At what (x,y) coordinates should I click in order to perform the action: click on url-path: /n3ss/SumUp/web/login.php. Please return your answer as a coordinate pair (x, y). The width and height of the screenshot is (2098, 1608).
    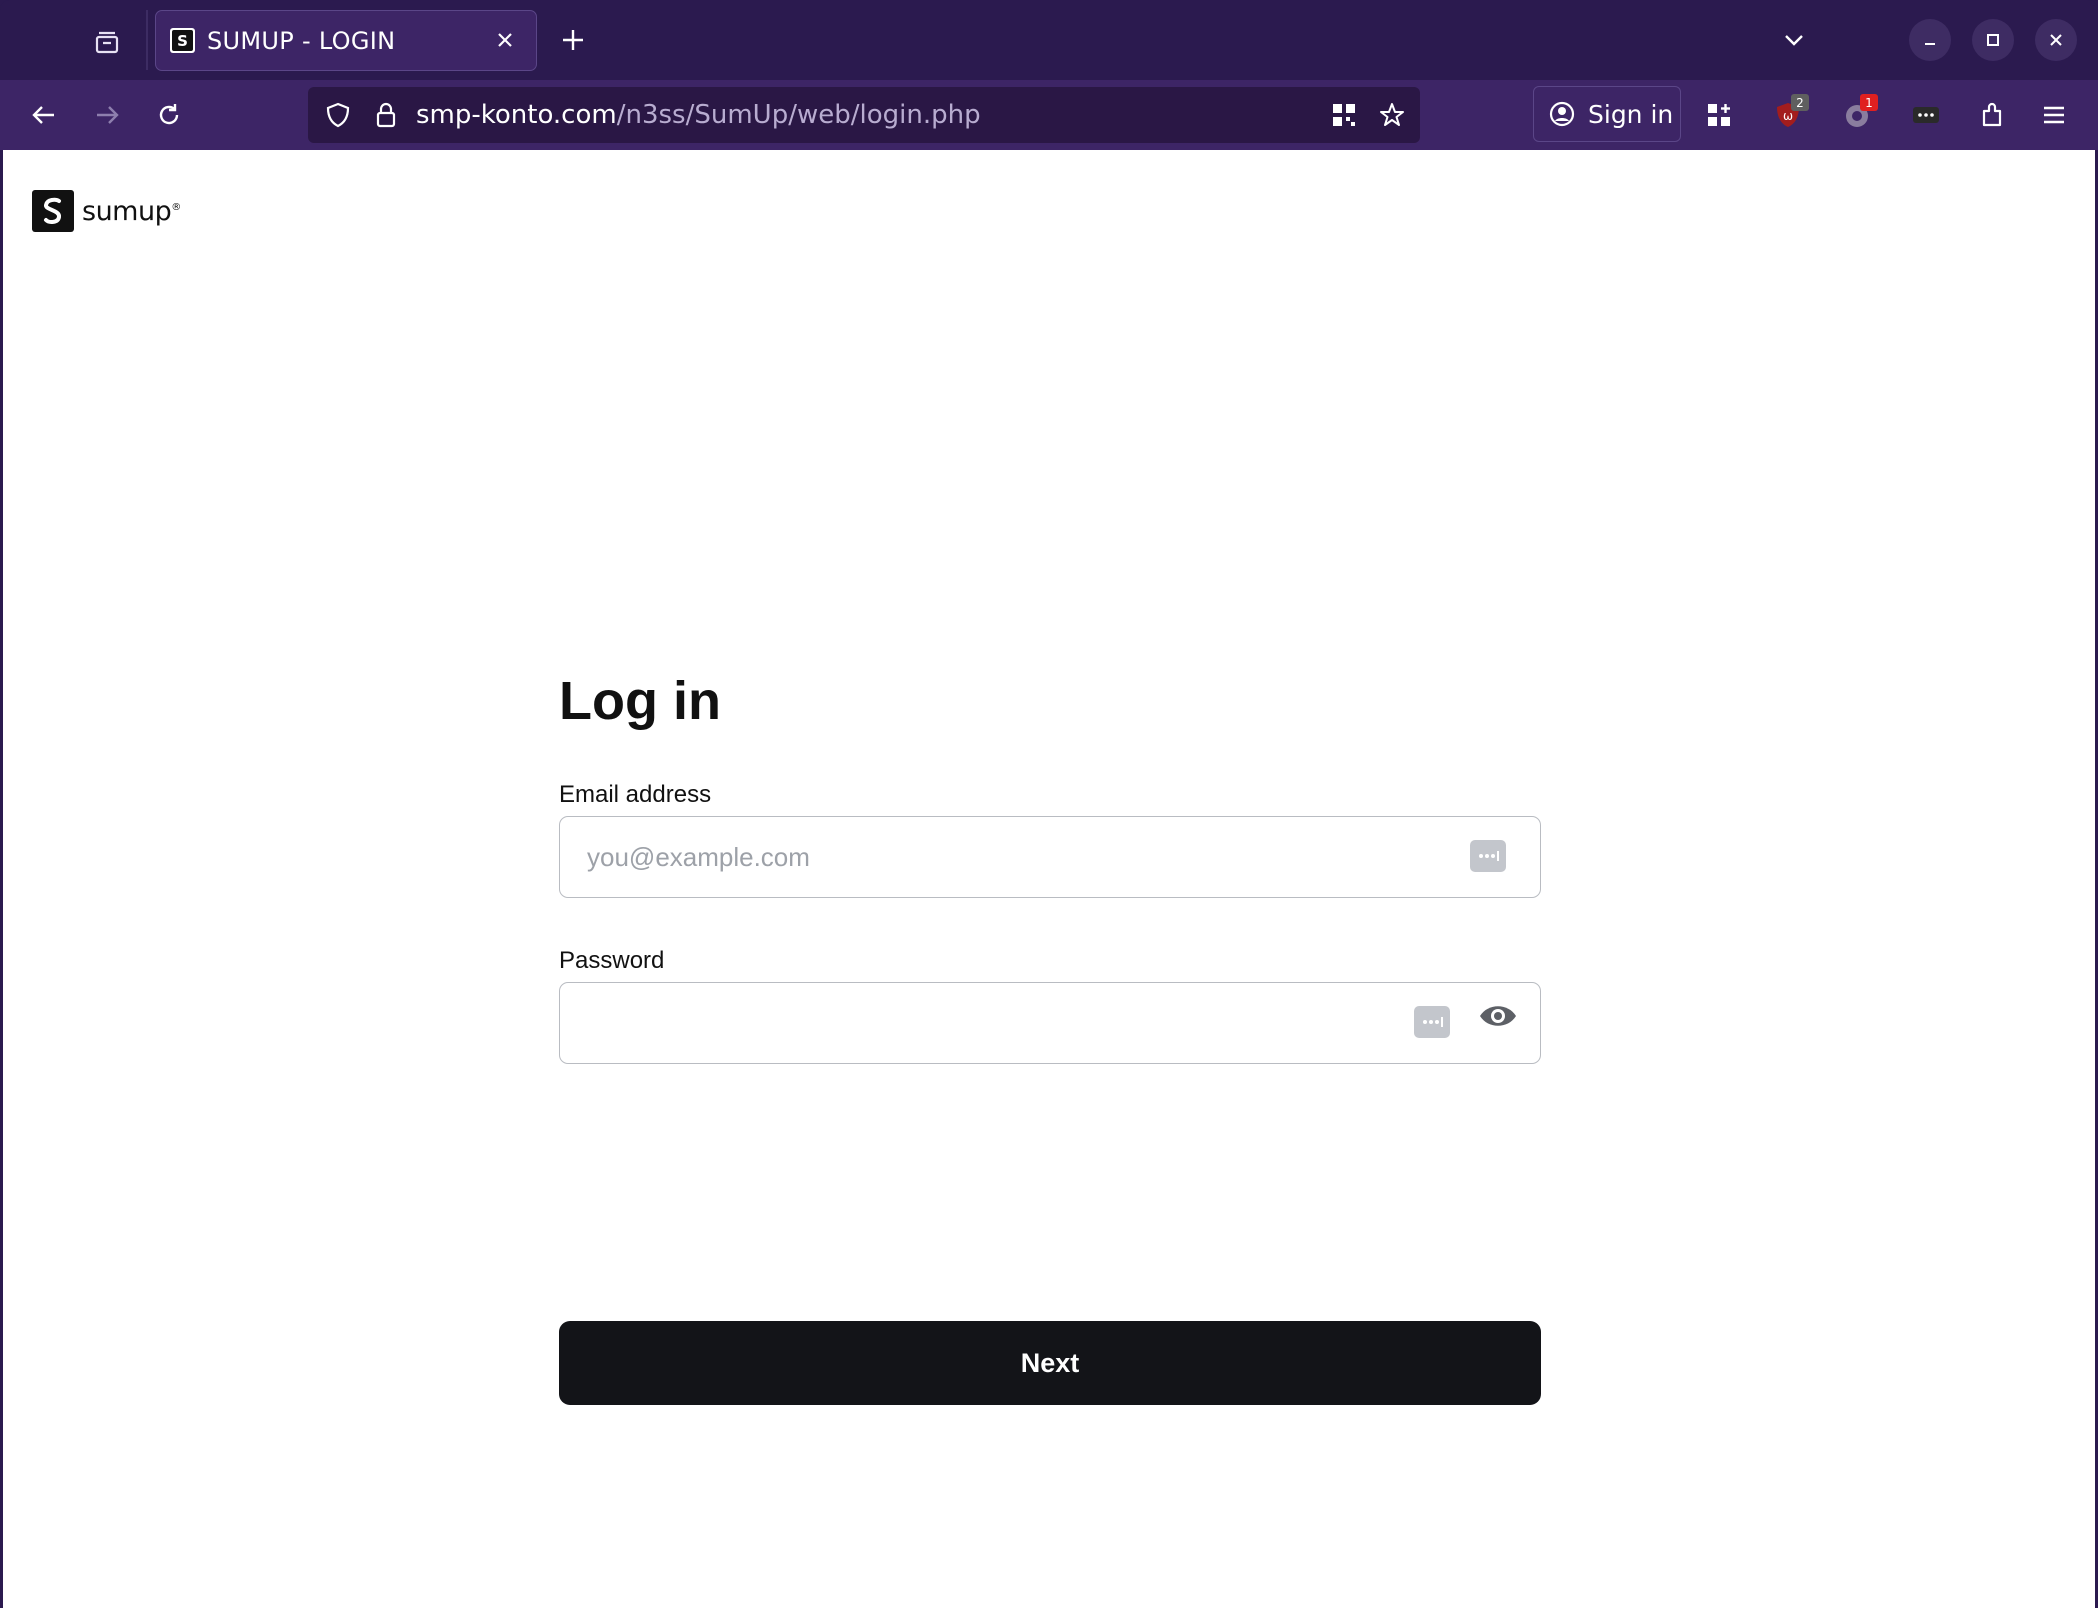
    Looking at the image, I should click on (798, 115).